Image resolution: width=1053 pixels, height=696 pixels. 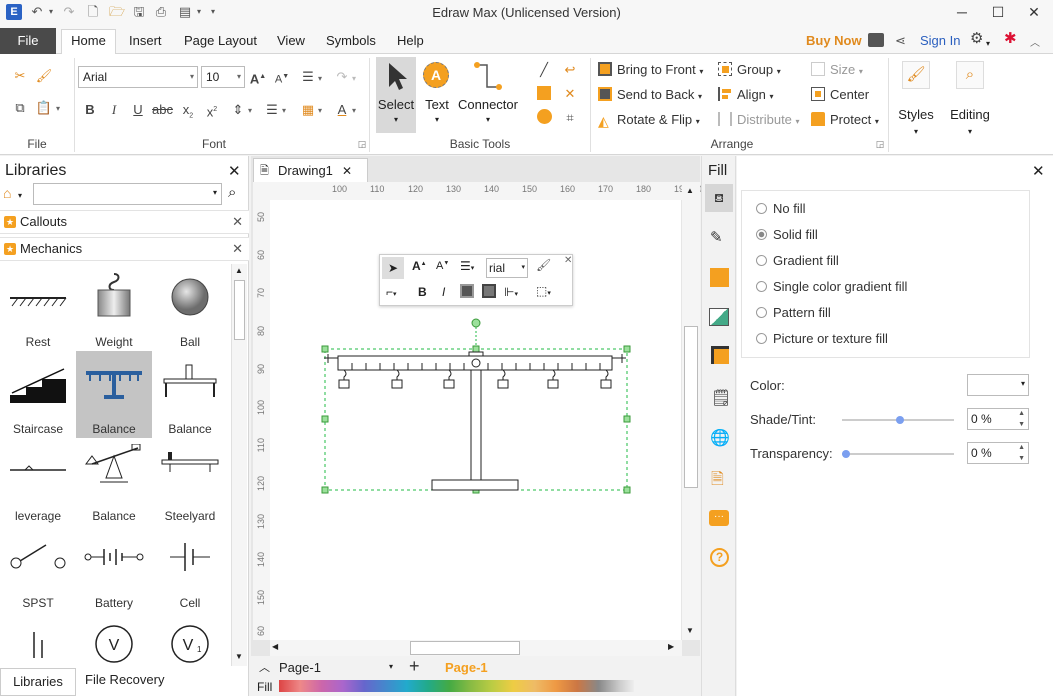 I want to click on transparency-slider, so click(x=898, y=454).